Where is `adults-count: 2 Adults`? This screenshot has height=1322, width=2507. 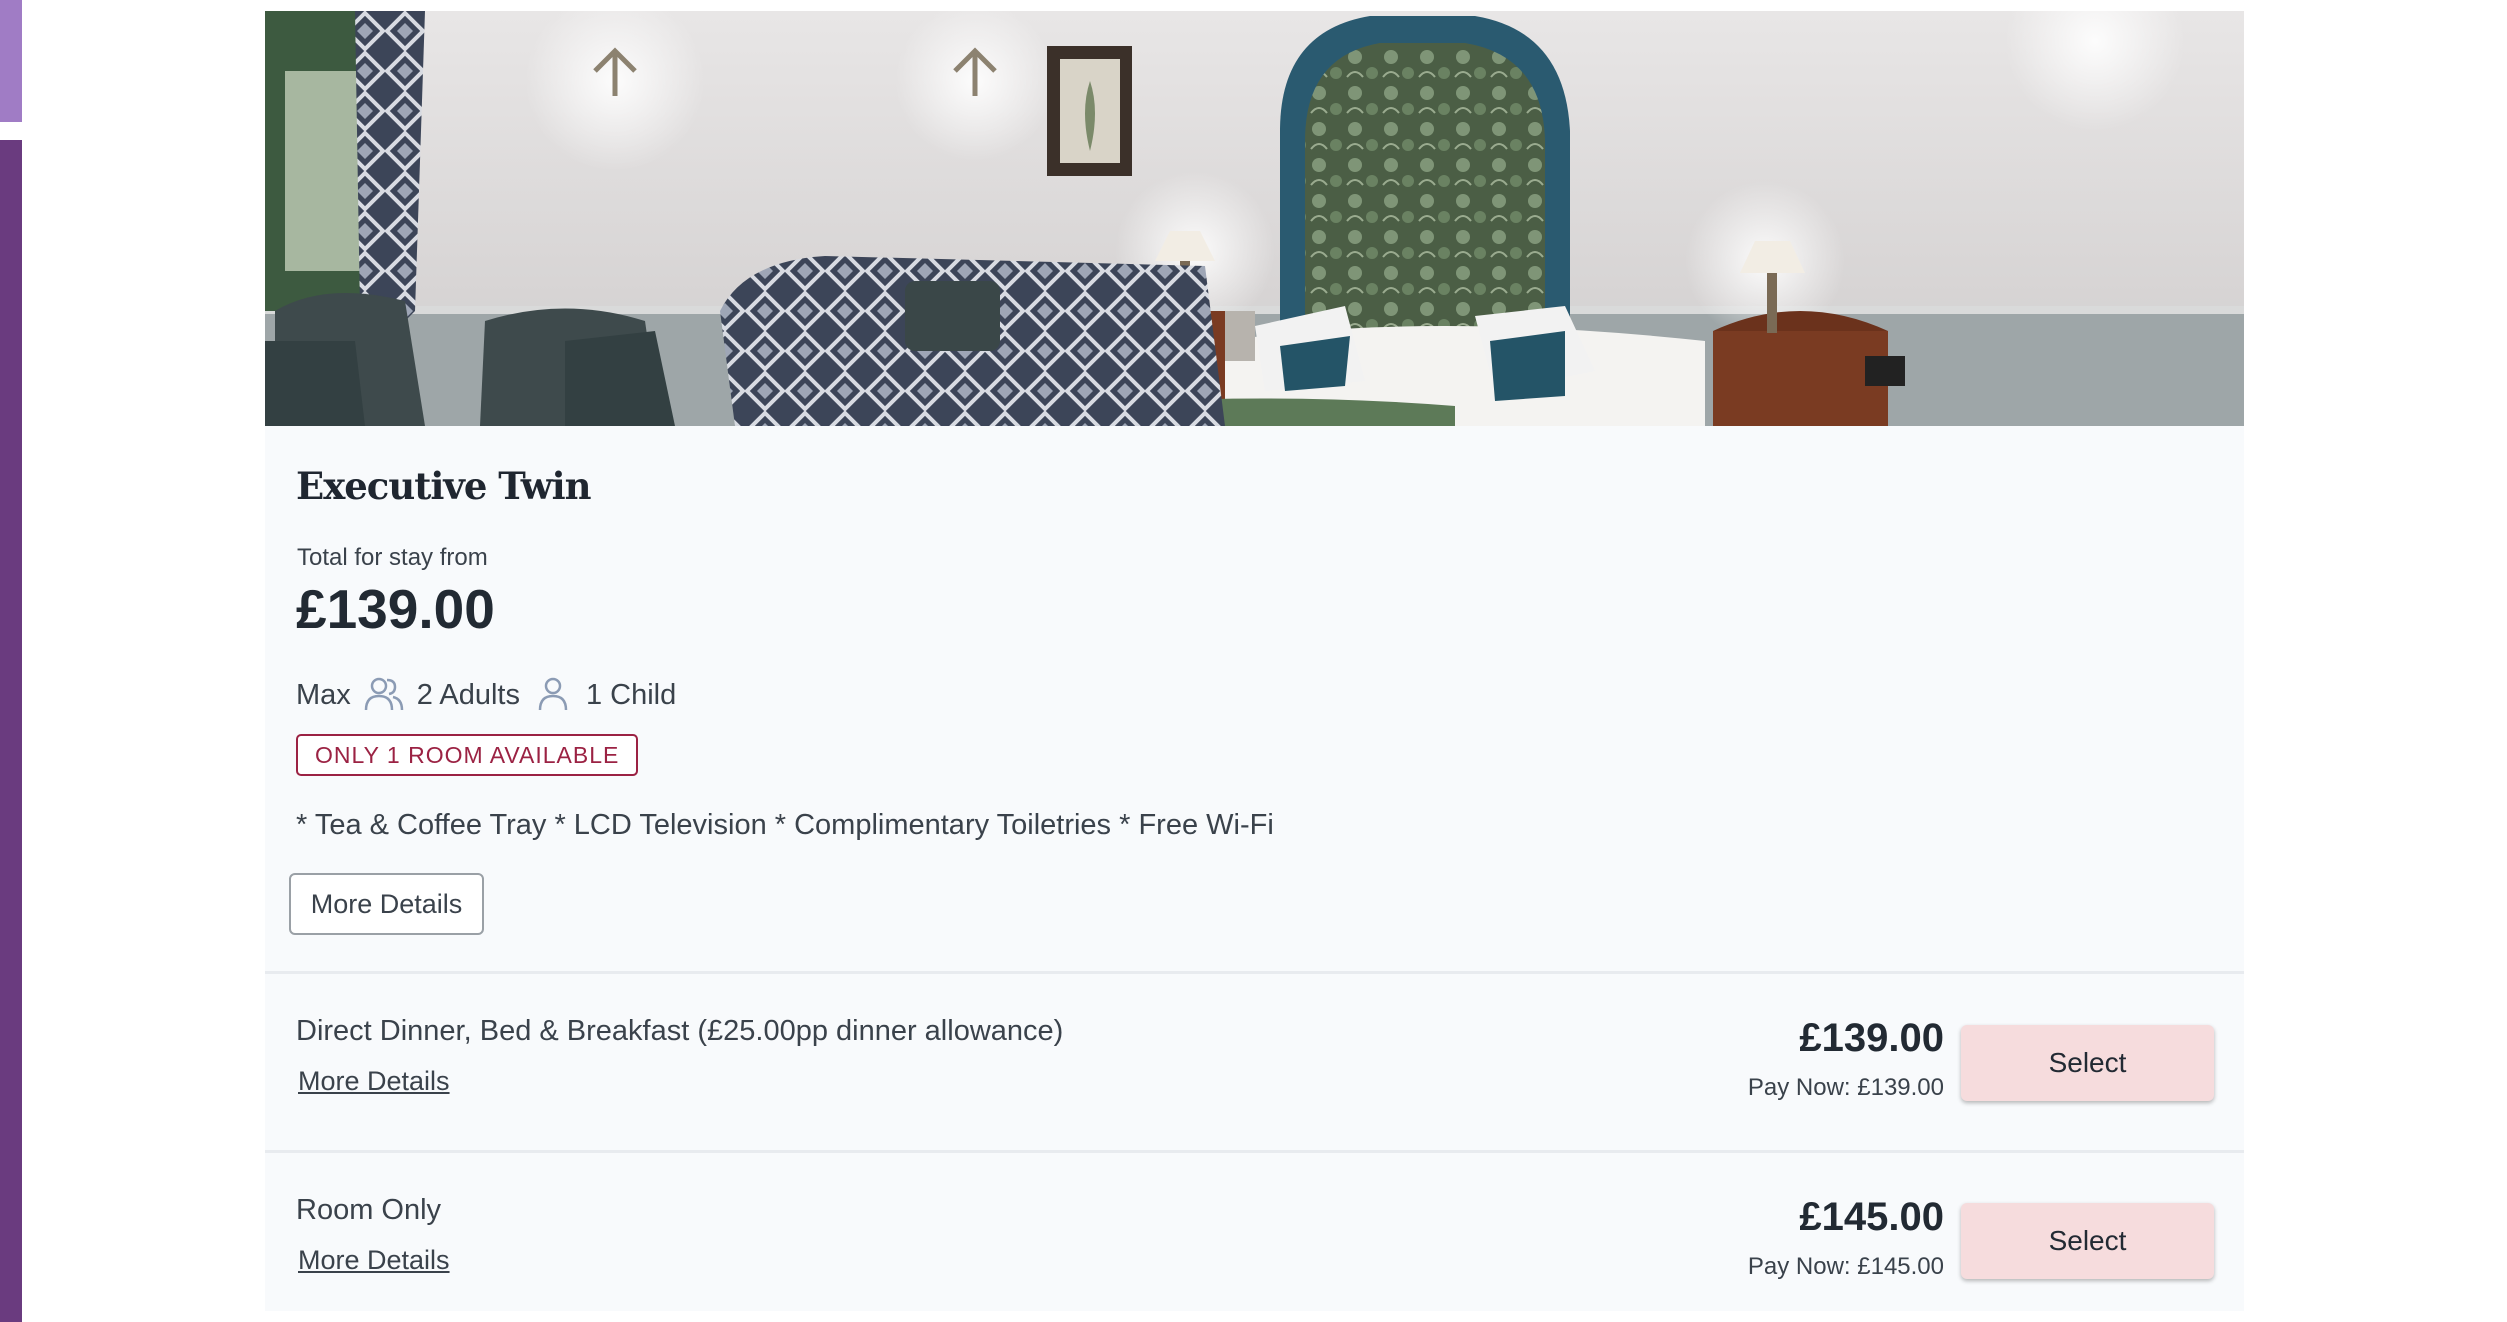
adults-count: 2 Adults is located at coordinates (468, 694).